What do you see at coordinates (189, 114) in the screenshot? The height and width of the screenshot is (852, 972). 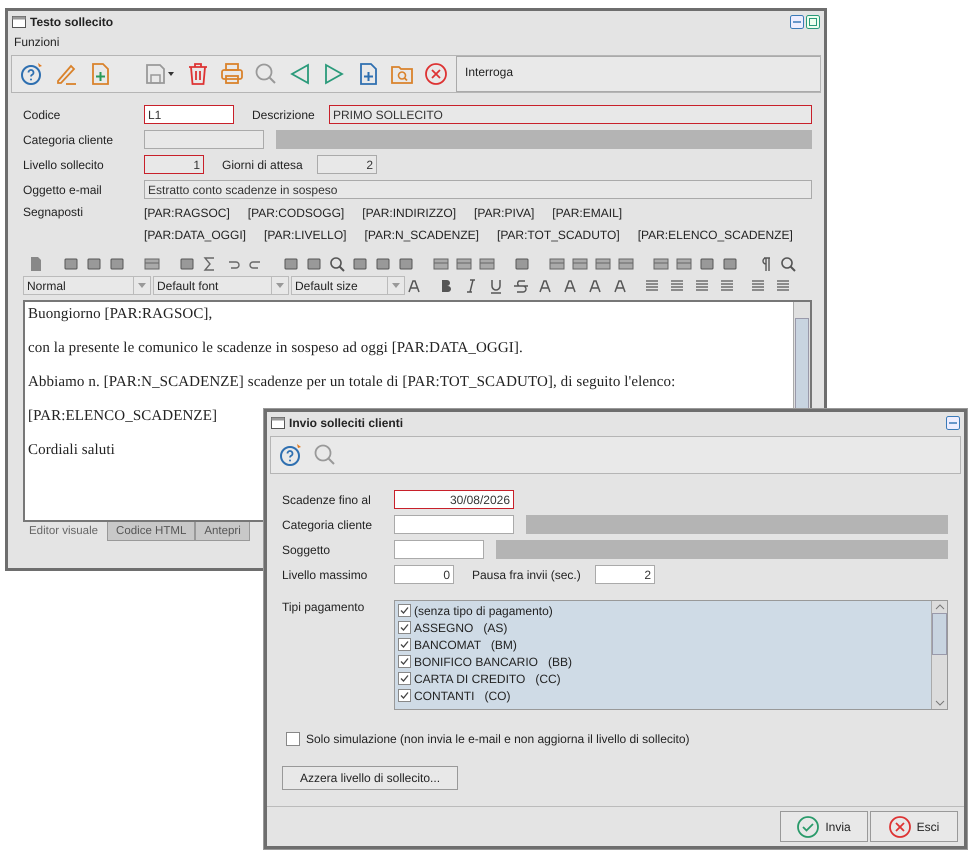 I see `code-field: L1` at bounding box center [189, 114].